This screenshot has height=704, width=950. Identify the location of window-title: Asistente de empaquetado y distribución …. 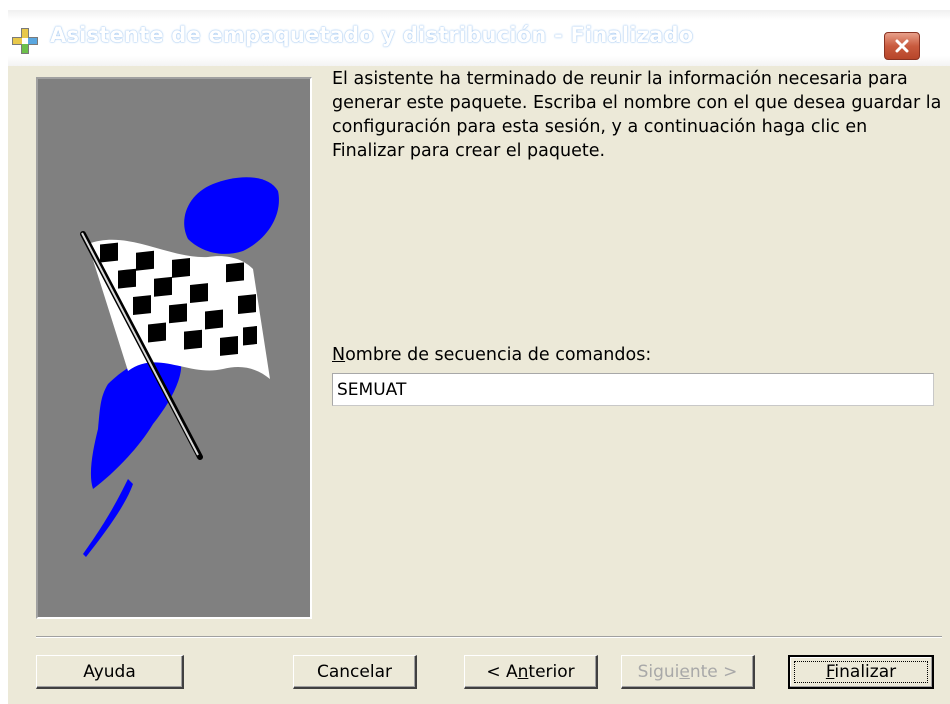
(372, 35).